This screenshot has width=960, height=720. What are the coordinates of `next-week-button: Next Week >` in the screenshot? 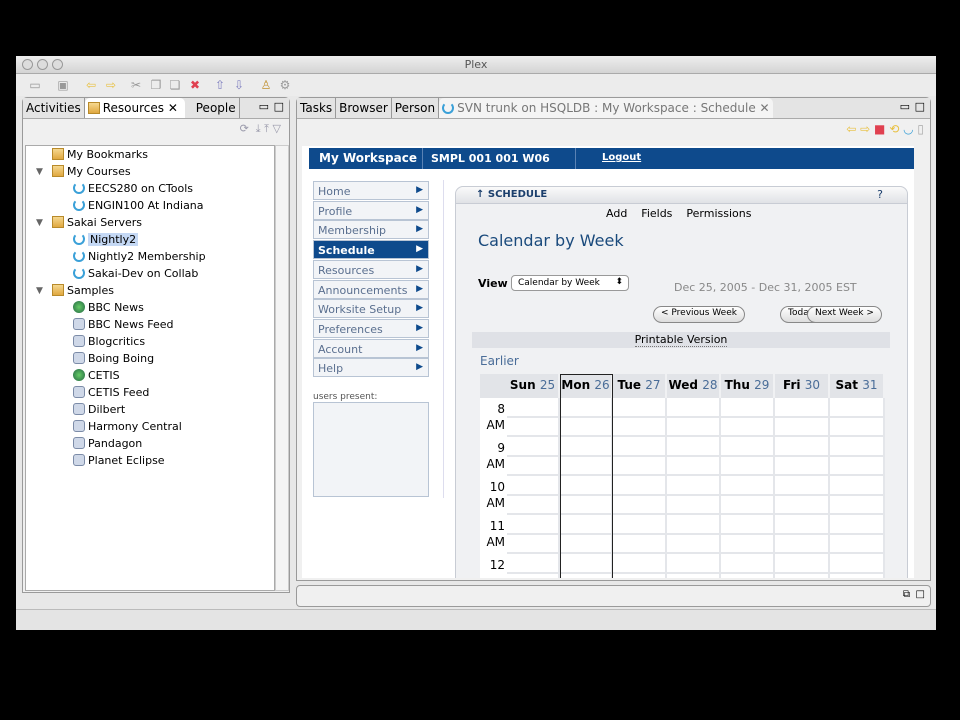 It's located at (844, 314).